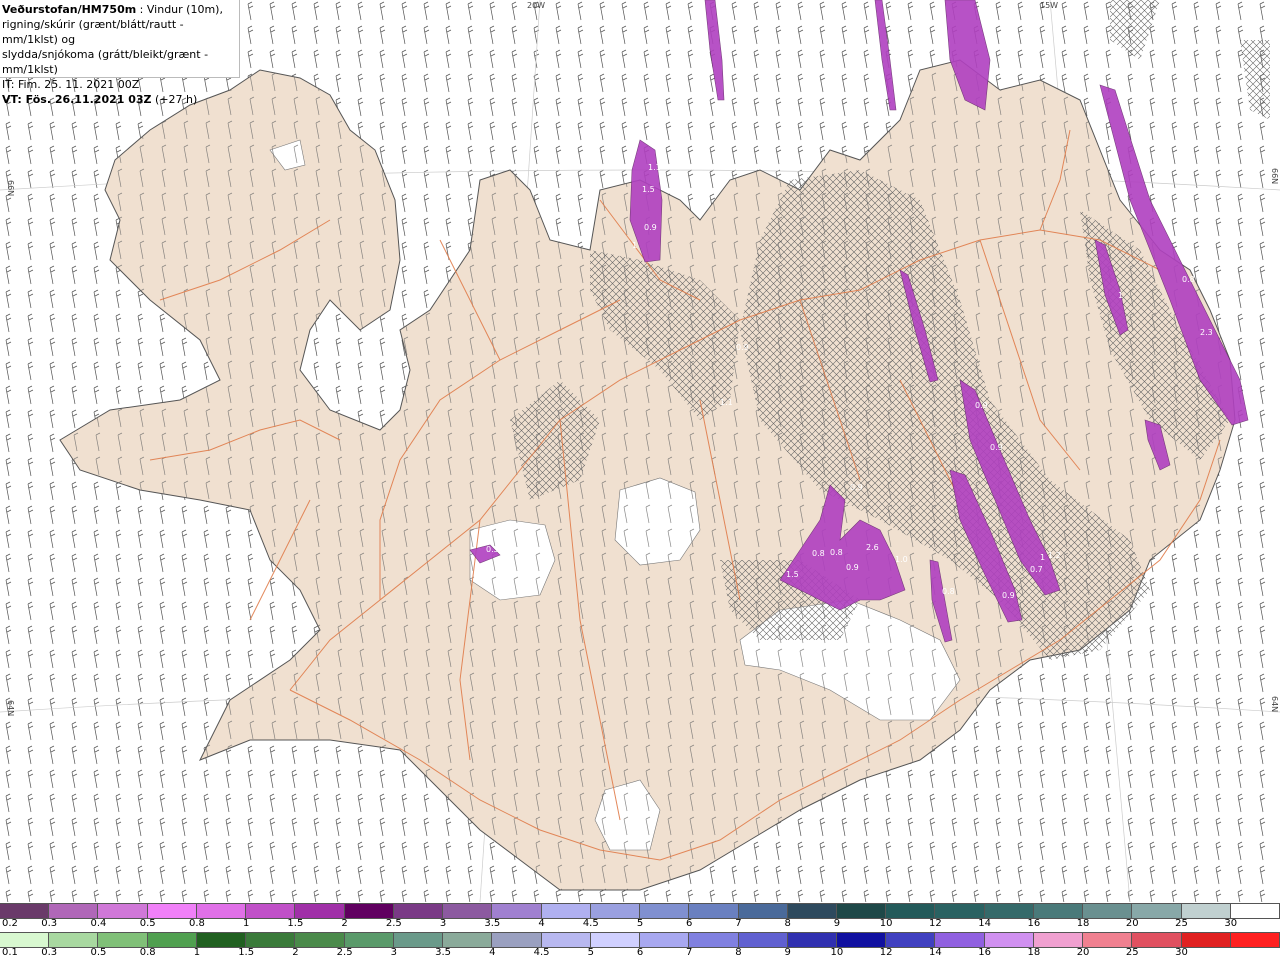 Image resolution: width=1280 pixels, height=960 pixels. What do you see at coordinates (246, 952) in the screenshot?
I see `rain-legend-label: 1.5` at bounding box center [246, 952].